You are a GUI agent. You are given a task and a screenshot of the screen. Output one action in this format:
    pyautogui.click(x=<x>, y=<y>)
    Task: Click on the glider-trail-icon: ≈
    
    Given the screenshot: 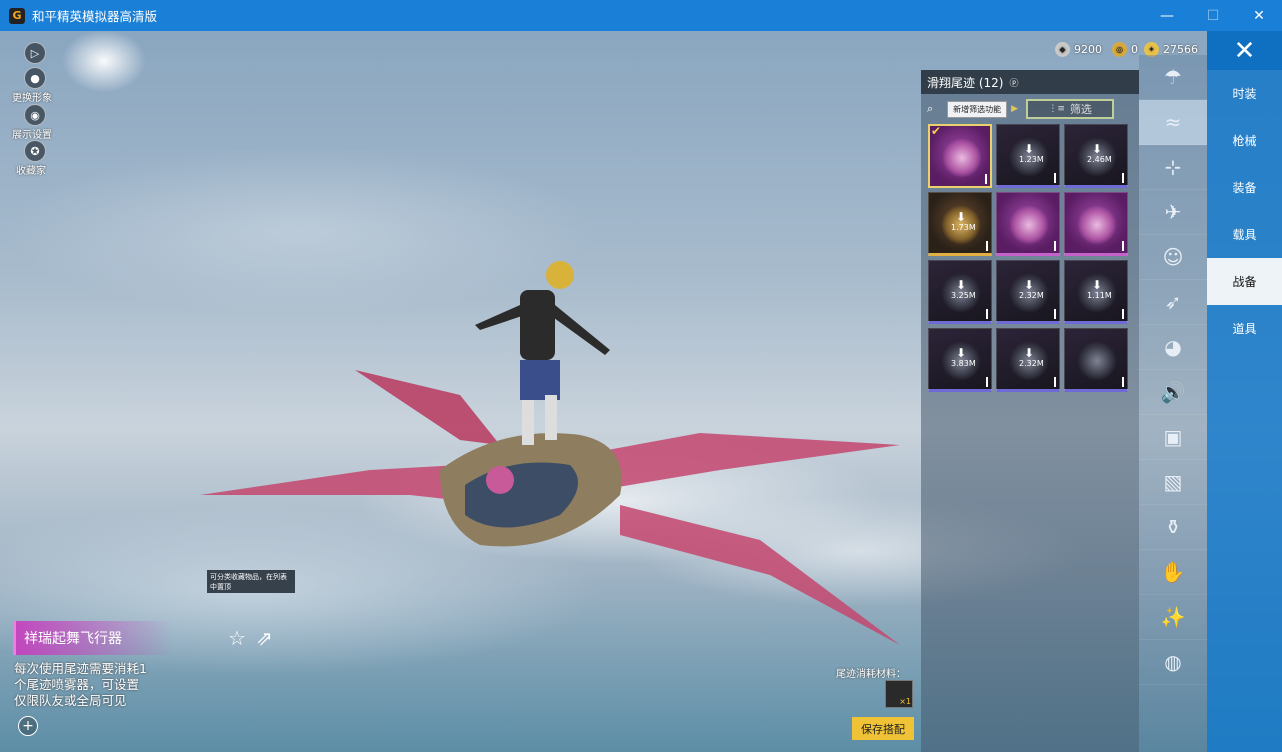 What is the action you would take?
    pyautogui.click(x=1173, y=122)
    